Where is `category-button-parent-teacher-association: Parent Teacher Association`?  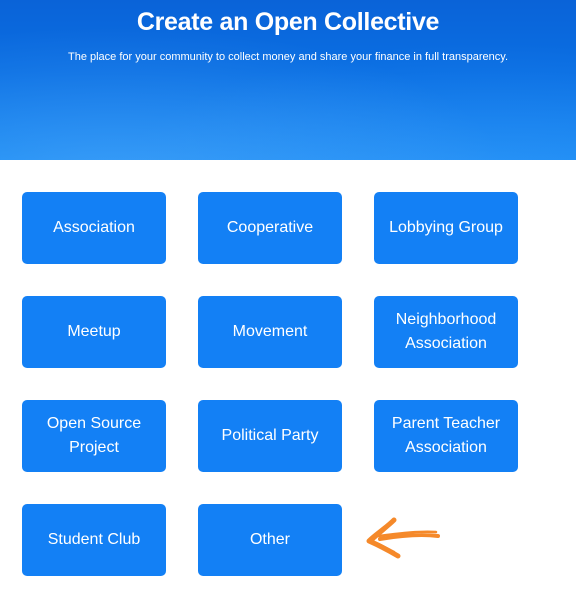 category-button-parent-teacher-association: Parent Teacher Association is located at coordinates (446, 436).